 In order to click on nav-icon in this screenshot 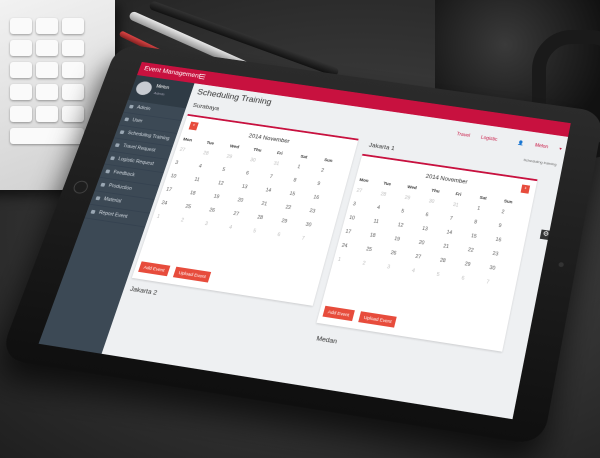, I will do `click(107, 171)`.